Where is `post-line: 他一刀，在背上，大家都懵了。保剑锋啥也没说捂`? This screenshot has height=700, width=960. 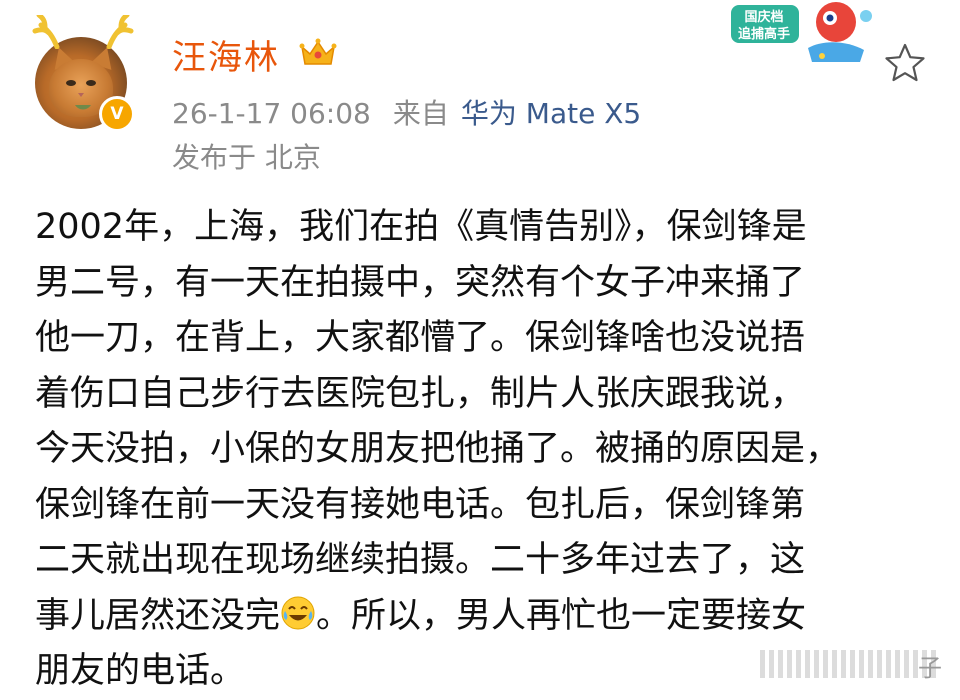 post-line: 他一刀，在背上，大家都懵了。保剑锋啥也没说捂 is located at coordinates (420, 338).